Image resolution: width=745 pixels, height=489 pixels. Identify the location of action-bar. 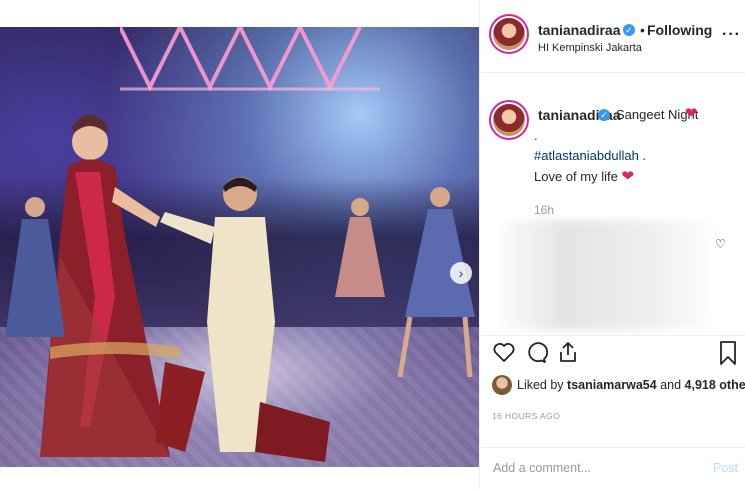
(612, 352).